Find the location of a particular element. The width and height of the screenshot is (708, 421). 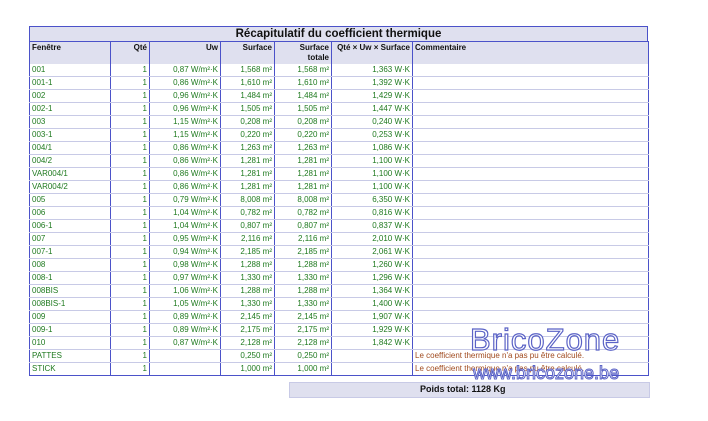

cell-uw: 0,87 W/m²·K is located at coordinates (185, 343).